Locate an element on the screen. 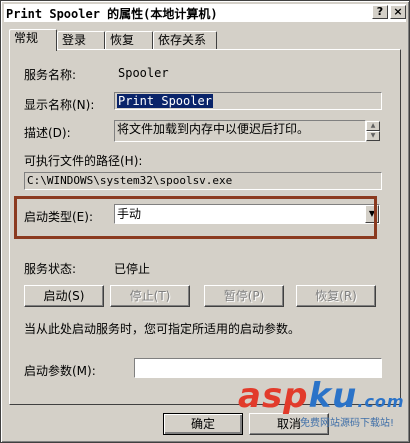 The image size is (410, 443). service-status-label: 服务状态: is located at coordinates (50, 269).